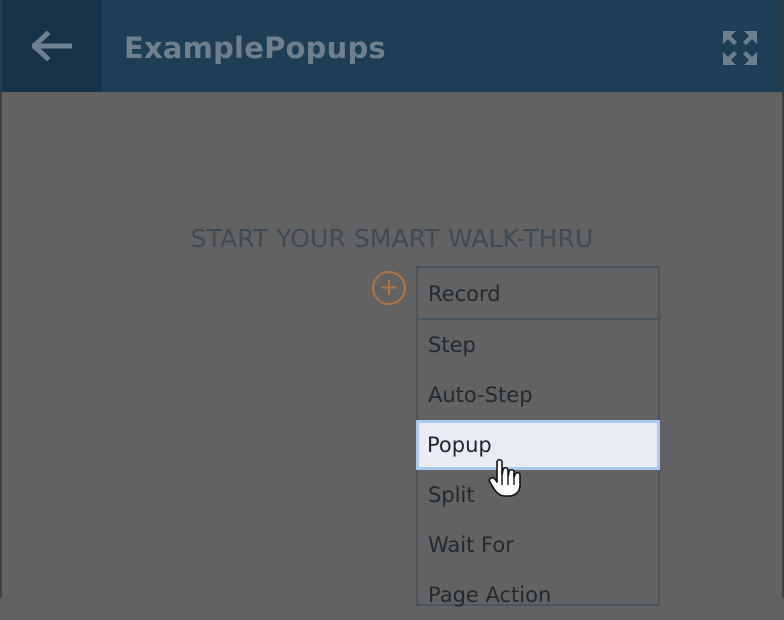 The image size is (784, 620). What do you see at coordinates (538, 595) in the screenshot?
I see `option-page-action: Page Action` at bounding box center [538, 595].